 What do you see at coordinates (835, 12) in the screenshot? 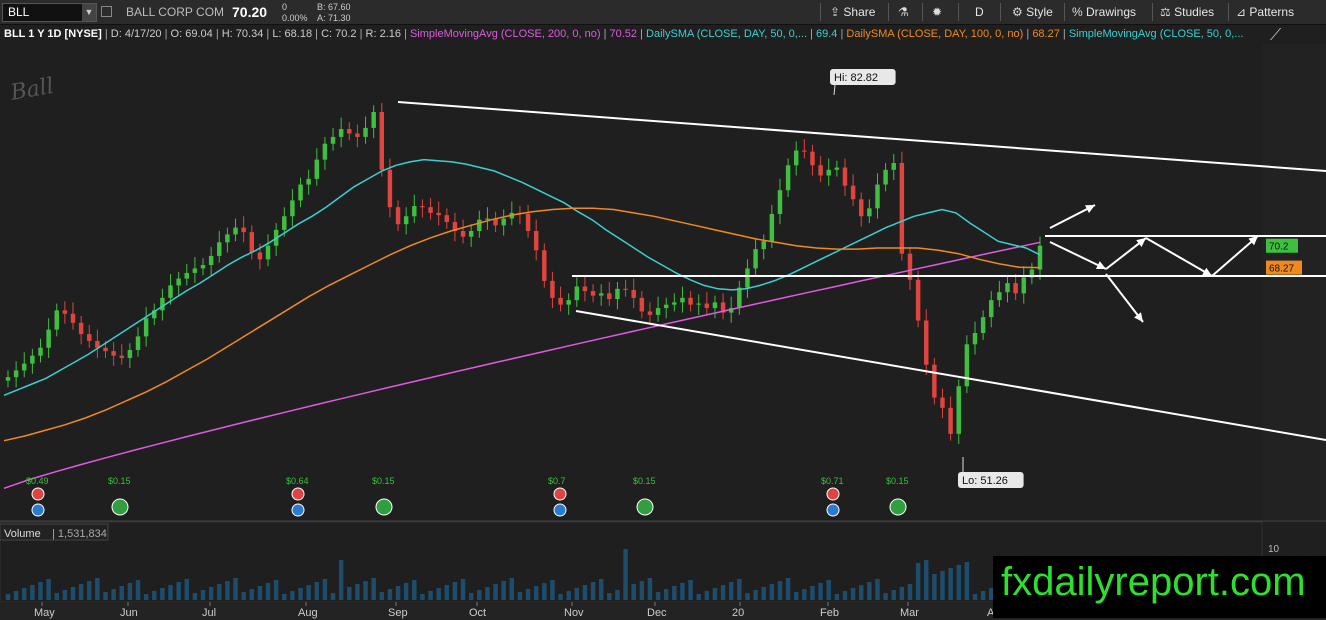
I see `share-icon: ⇪` at bounding box center [835, 12].